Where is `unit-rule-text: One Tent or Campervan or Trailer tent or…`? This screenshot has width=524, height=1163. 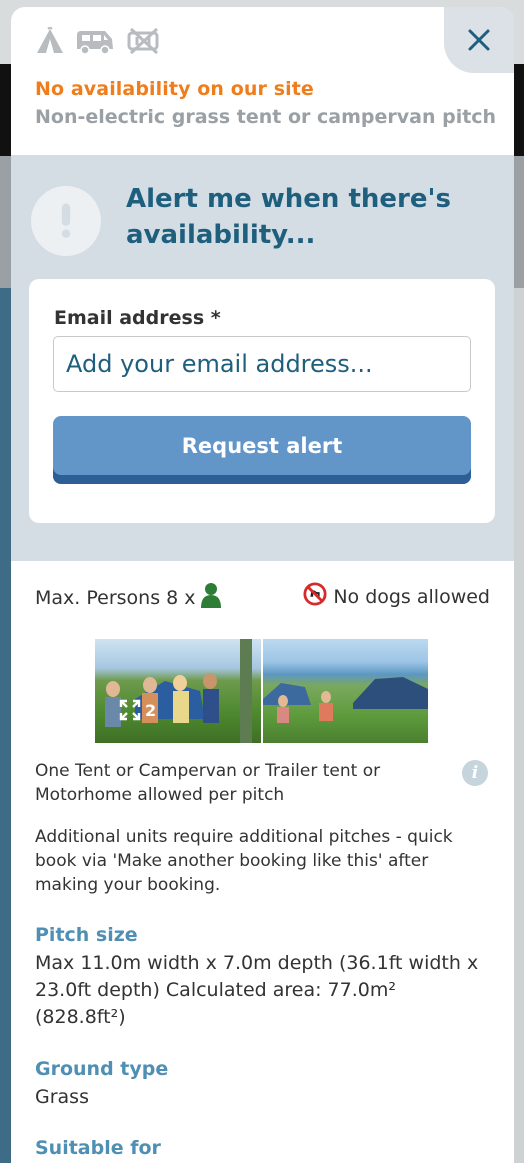 unit-rule-text: One Tent or Campervan or Trailer tent or… is located at coordinates (208, 783).